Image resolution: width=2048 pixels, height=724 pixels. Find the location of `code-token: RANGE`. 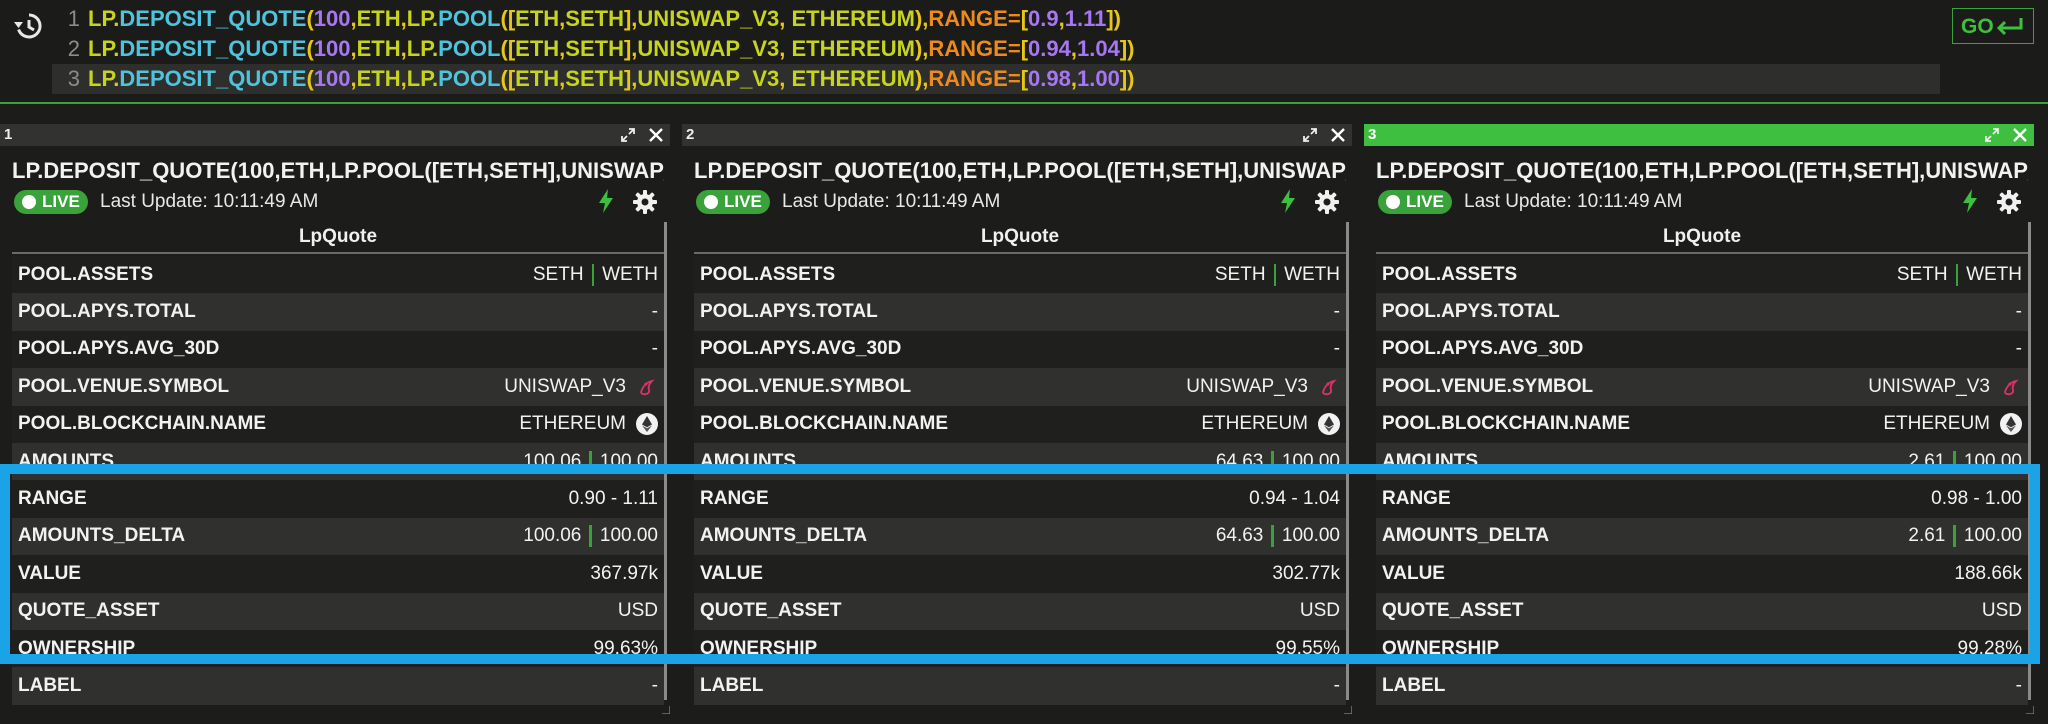

code-token: RANGE is located at coordinates (968, 18).